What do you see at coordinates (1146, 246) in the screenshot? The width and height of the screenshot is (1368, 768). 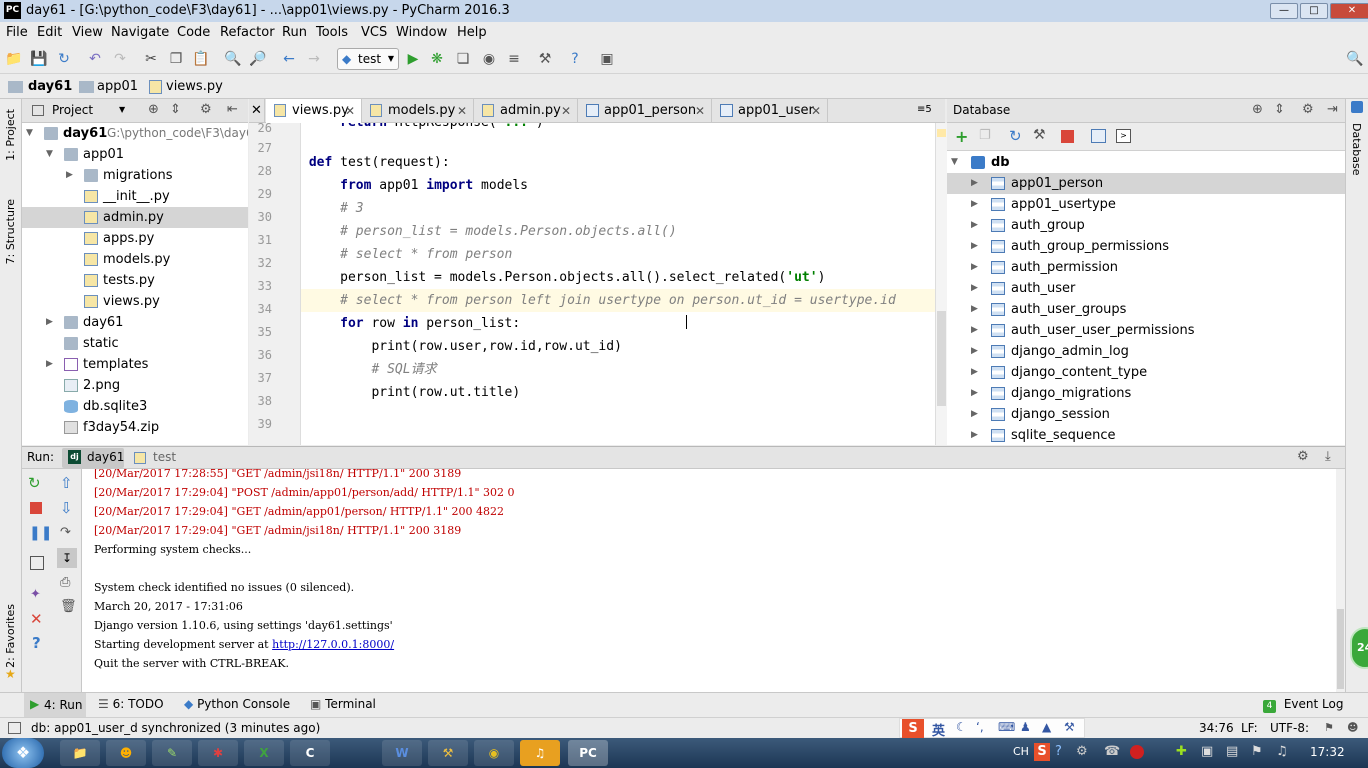 I see `db-table-item: ▶ auth_group_permissions` at bounding box center [1146, 246].